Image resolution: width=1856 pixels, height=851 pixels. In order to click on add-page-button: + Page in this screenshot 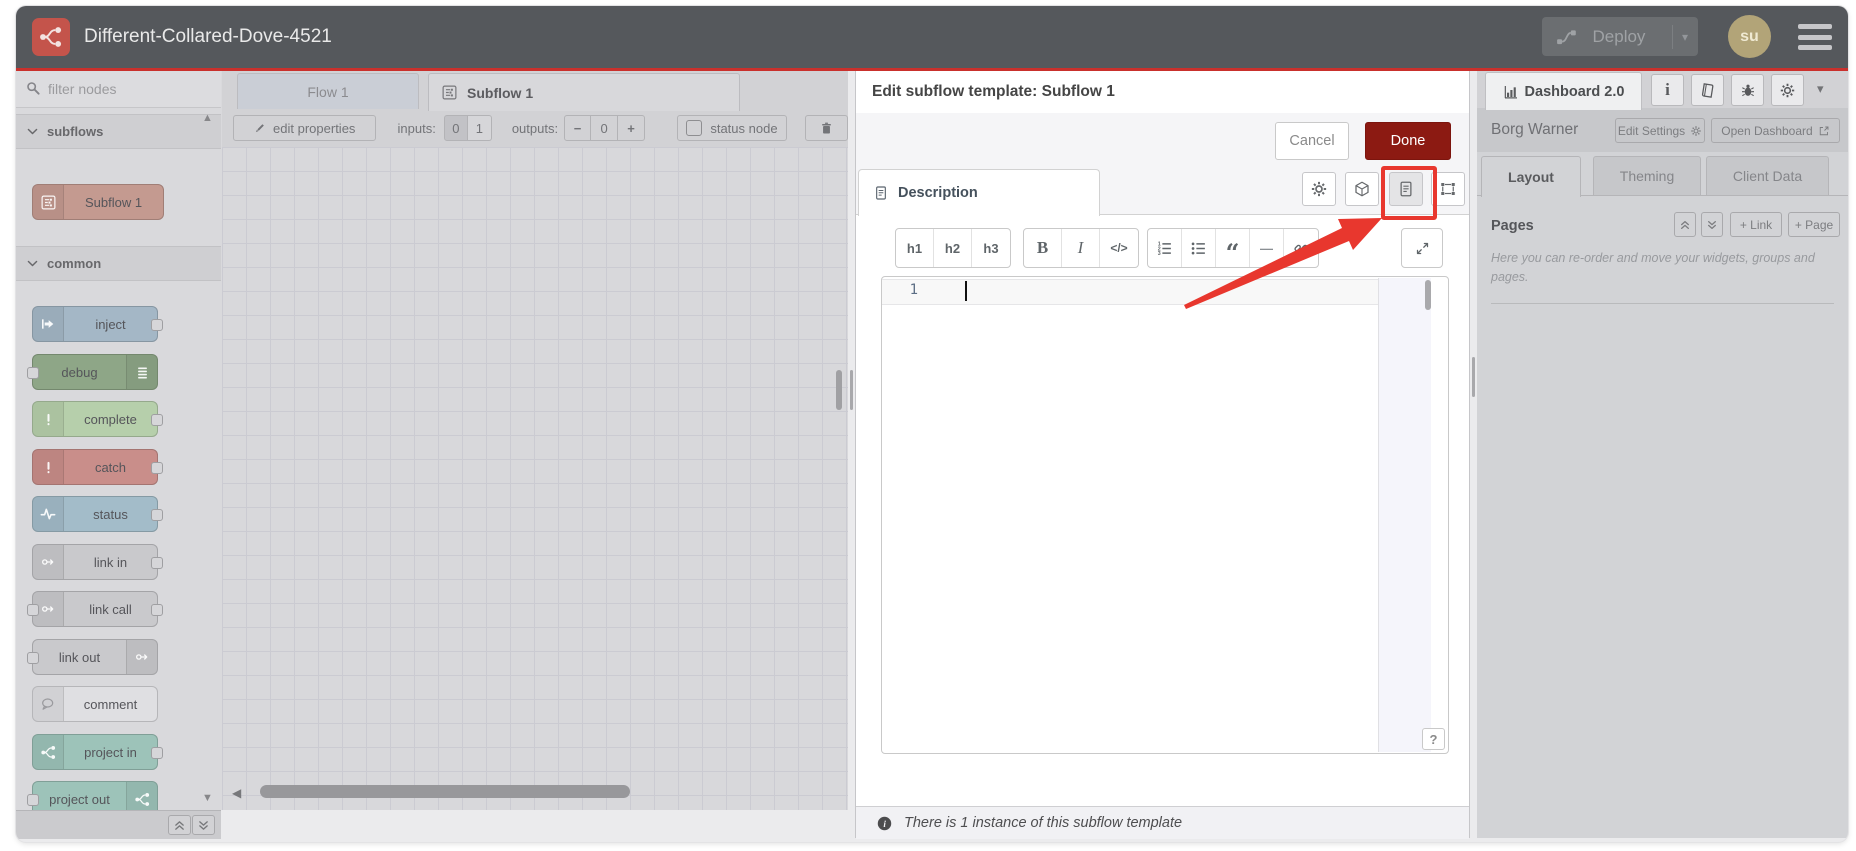, I will do `click(1814, 224)`.